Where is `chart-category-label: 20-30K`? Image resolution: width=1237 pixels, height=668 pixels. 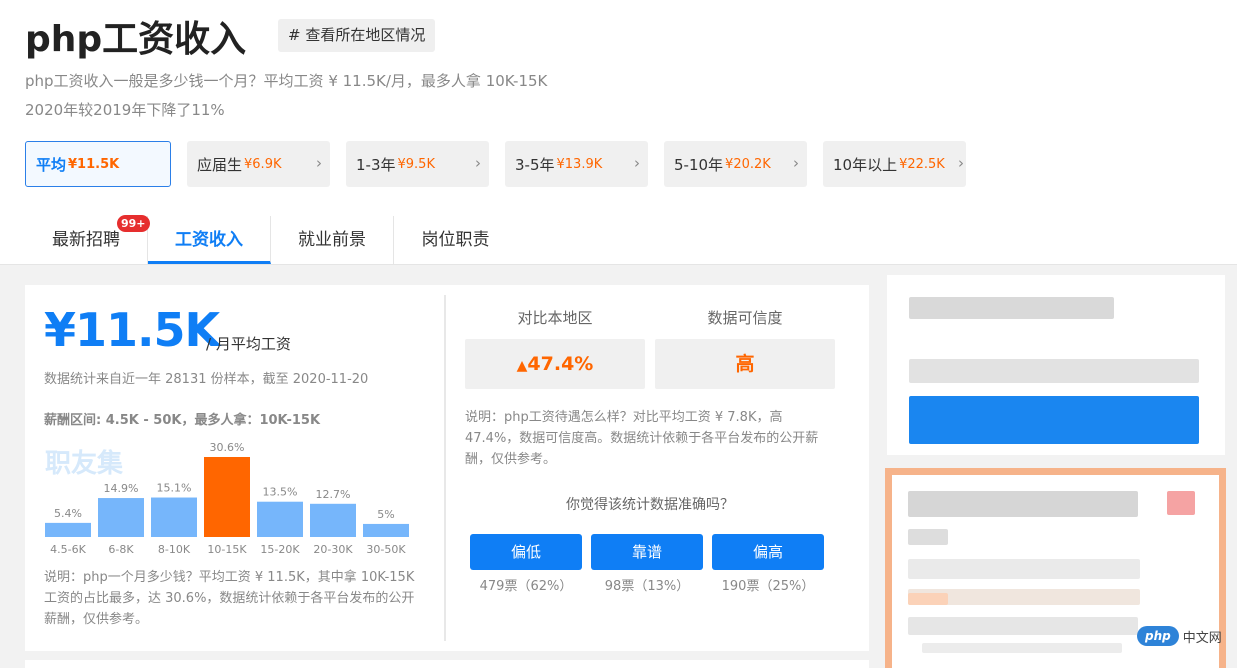 chart-category-label: 20-30K is located at coordinates (333, 549).